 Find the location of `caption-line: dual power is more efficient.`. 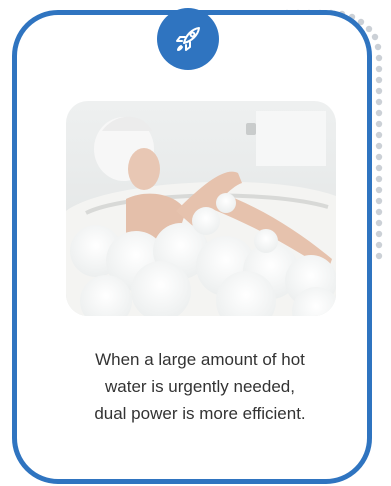

caption-line: dual power is more efficient. is located at coordinates (200, 413).